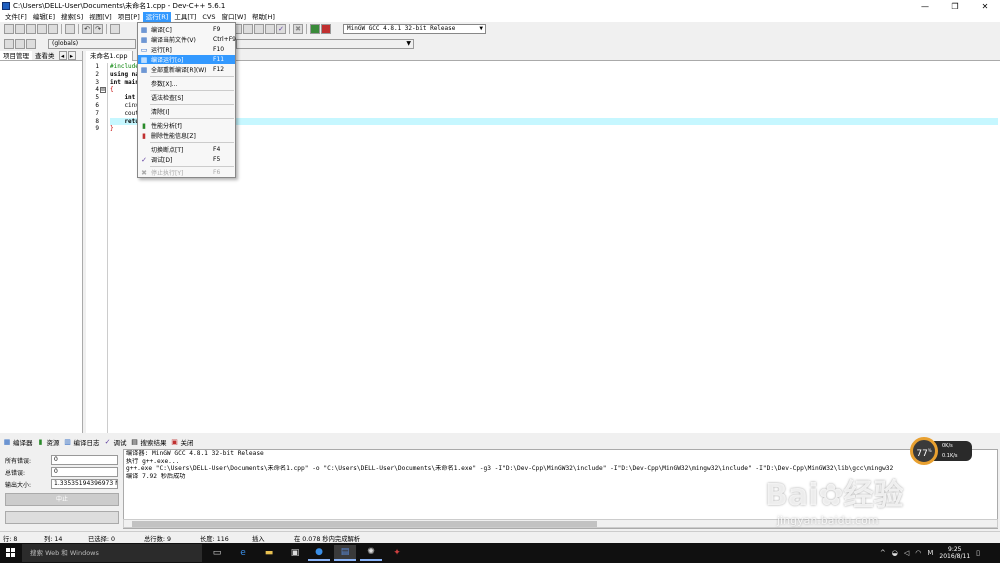 The height and width of the screenshot is (563, 1000). What do you see at coordinates (157, 17) in the screenshot?
I see `menu-run: 运行[R]` at bounding box center [157, 17].